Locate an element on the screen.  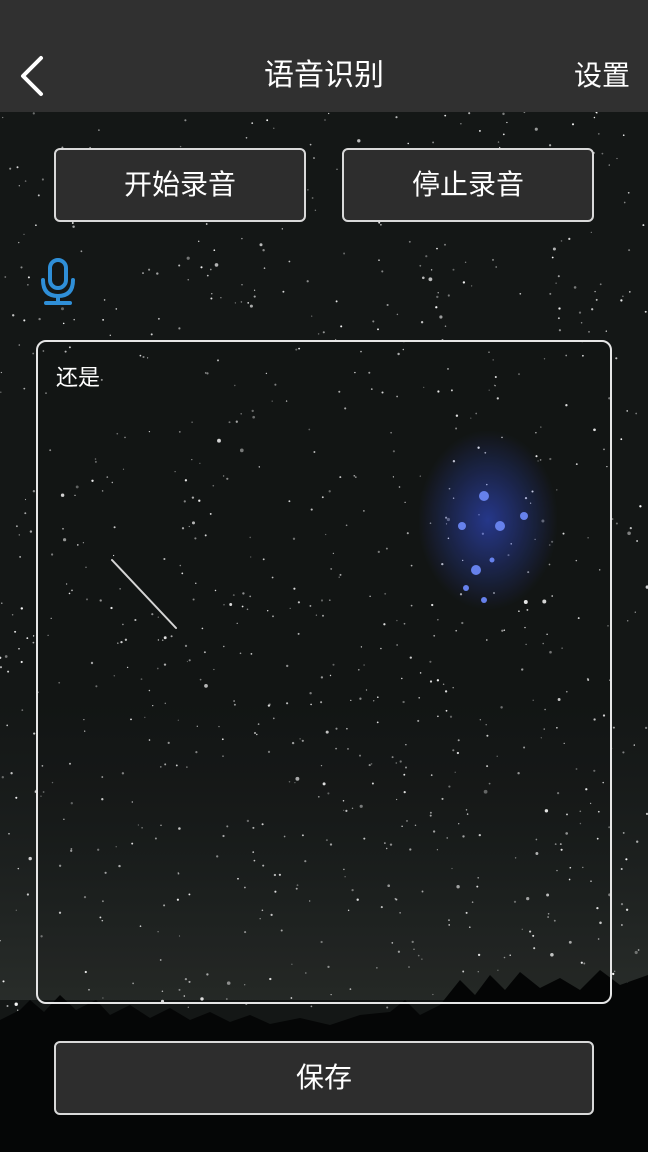
start-recording-button: 开始录音 is located at coordinates (180, 185).